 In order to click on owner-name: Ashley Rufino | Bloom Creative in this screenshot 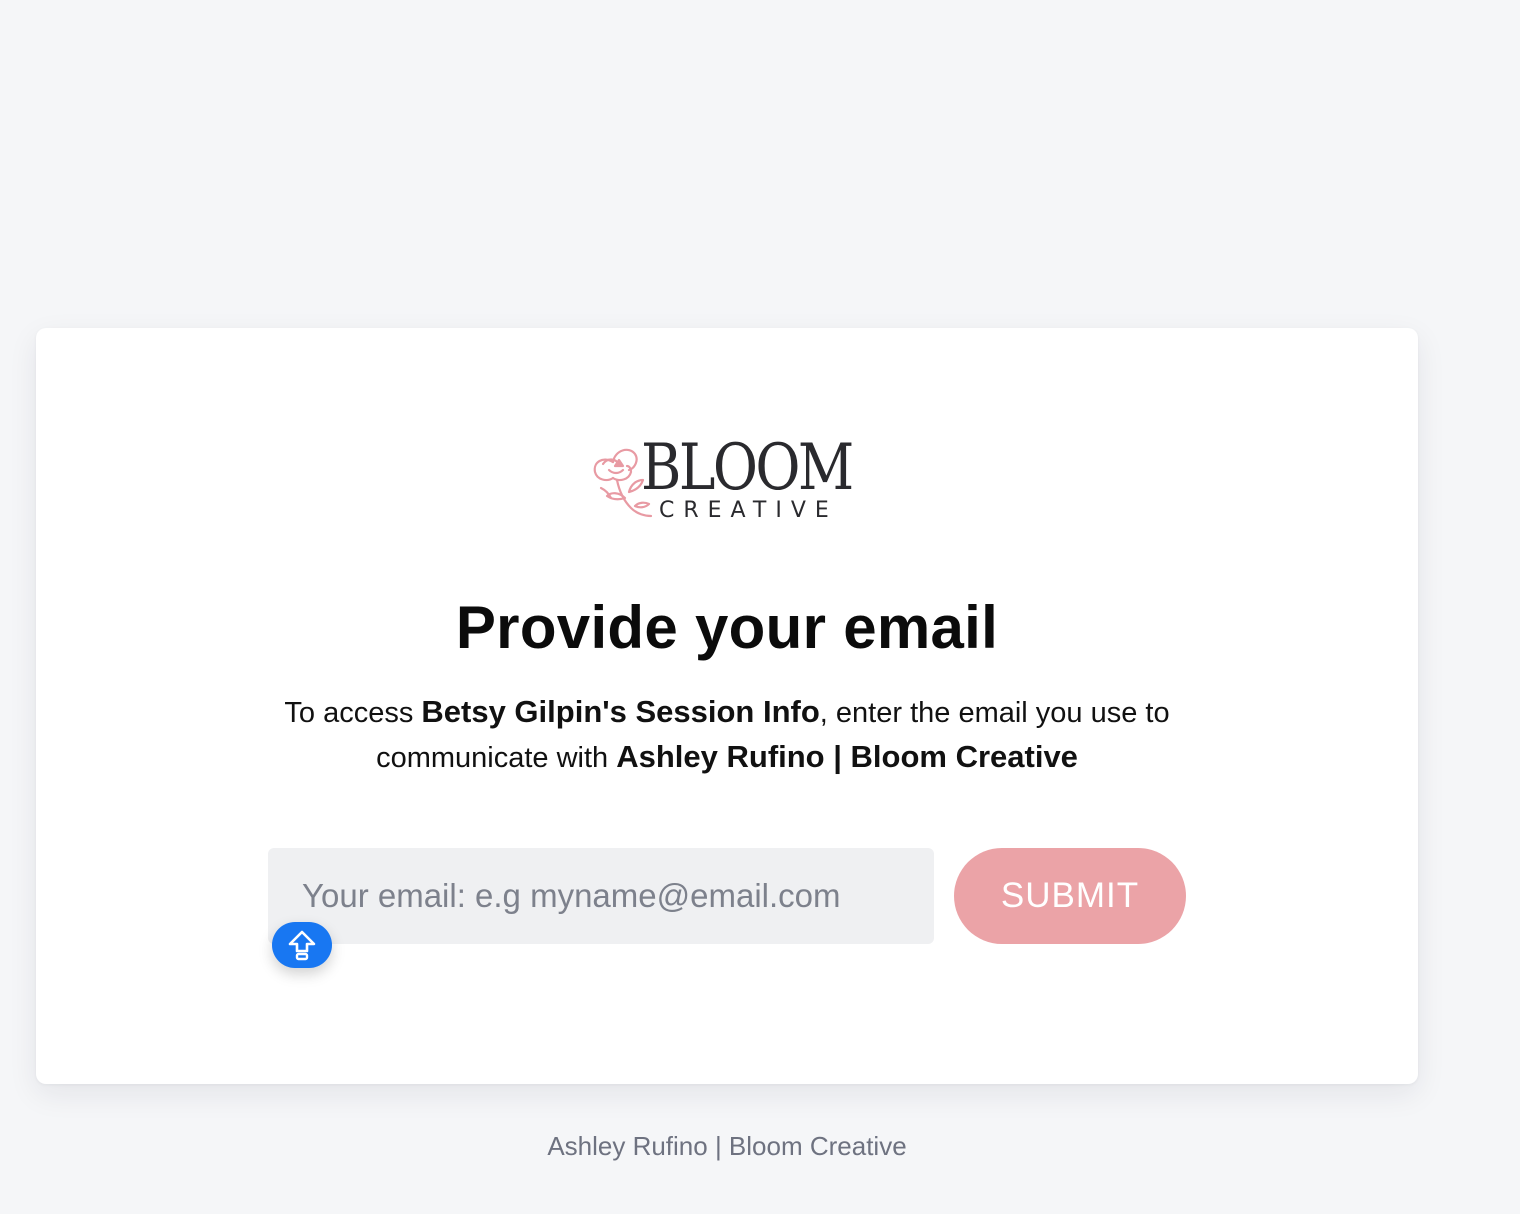, I will do `click(847, 756)`.